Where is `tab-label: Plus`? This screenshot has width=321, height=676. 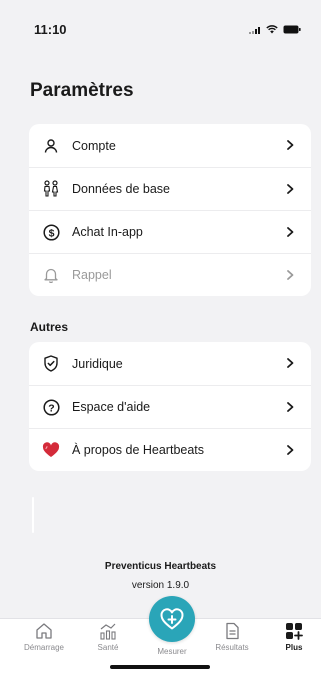 tab-label: Plus is located at coordinates (294, 647).